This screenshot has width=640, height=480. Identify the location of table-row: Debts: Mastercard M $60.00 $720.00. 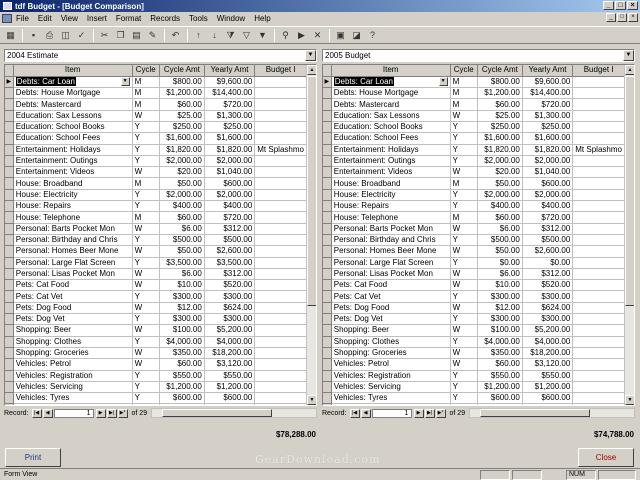
(474, 104).